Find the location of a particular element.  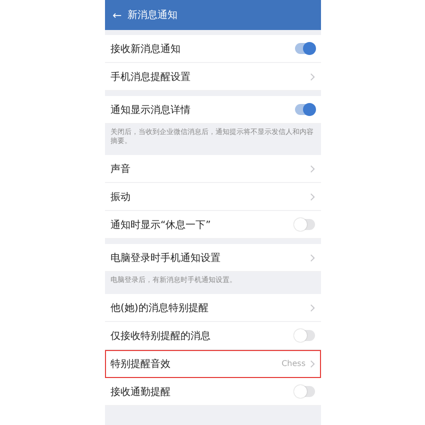

settings-row: 仅接收特别提醒的消息 is located at coordinates (212, 336).